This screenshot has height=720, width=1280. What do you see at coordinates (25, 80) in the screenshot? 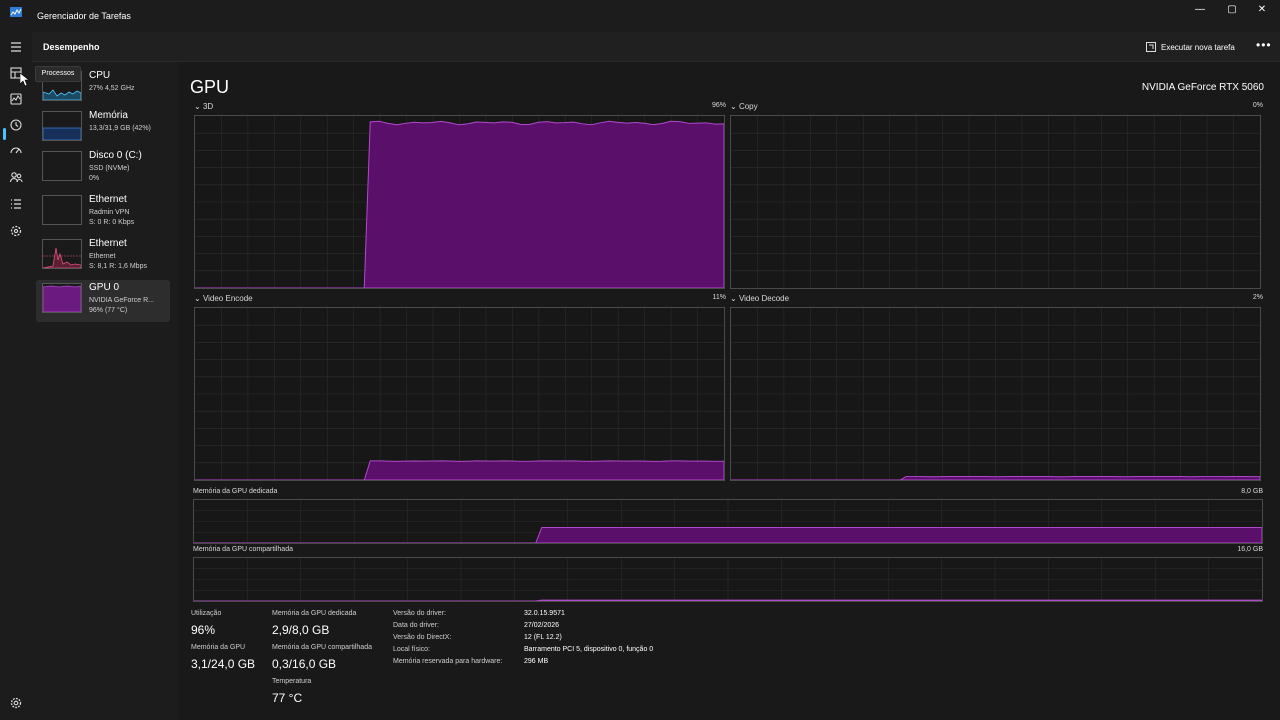
I see `mouse-cursor` at bounding box center [25, 80].